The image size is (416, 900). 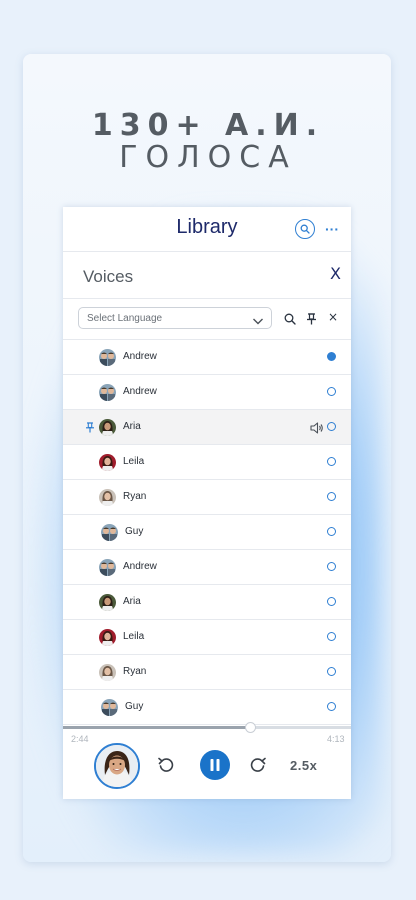 I want to click on playback-progress, so click(x=207, y=727).